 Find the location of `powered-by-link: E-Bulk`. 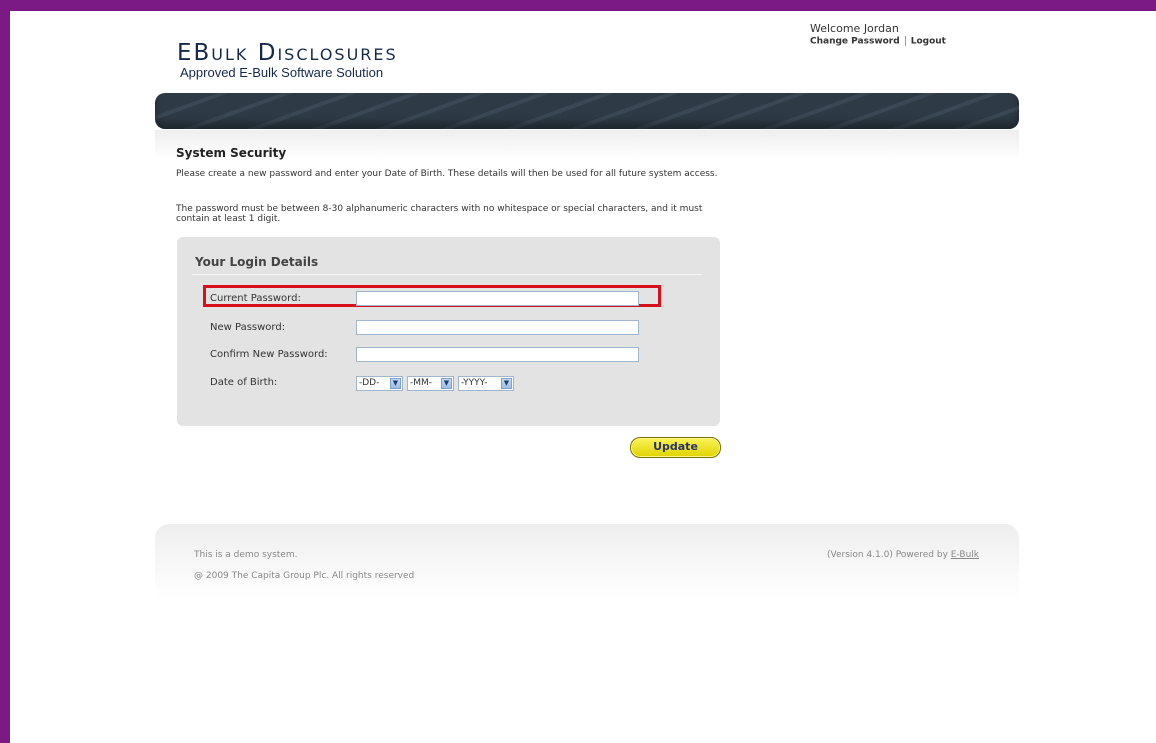

powered-by-link: E-Bulk is located at coordinates (965, 555).